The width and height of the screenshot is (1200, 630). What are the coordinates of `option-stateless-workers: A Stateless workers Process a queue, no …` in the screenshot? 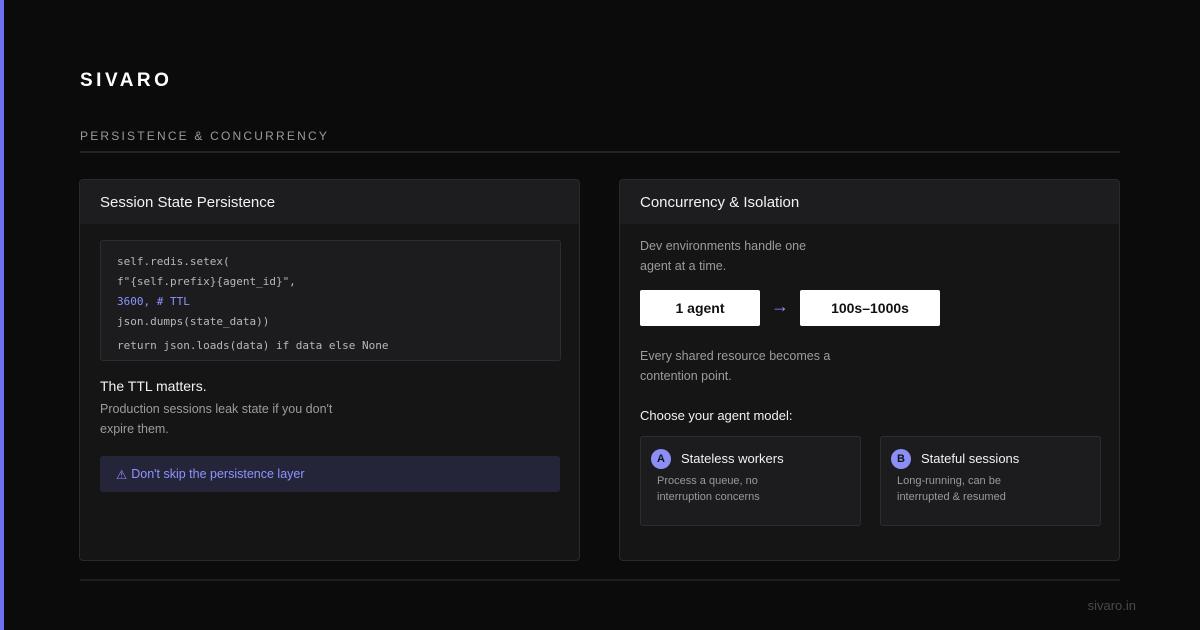 It's located at (750, 481).